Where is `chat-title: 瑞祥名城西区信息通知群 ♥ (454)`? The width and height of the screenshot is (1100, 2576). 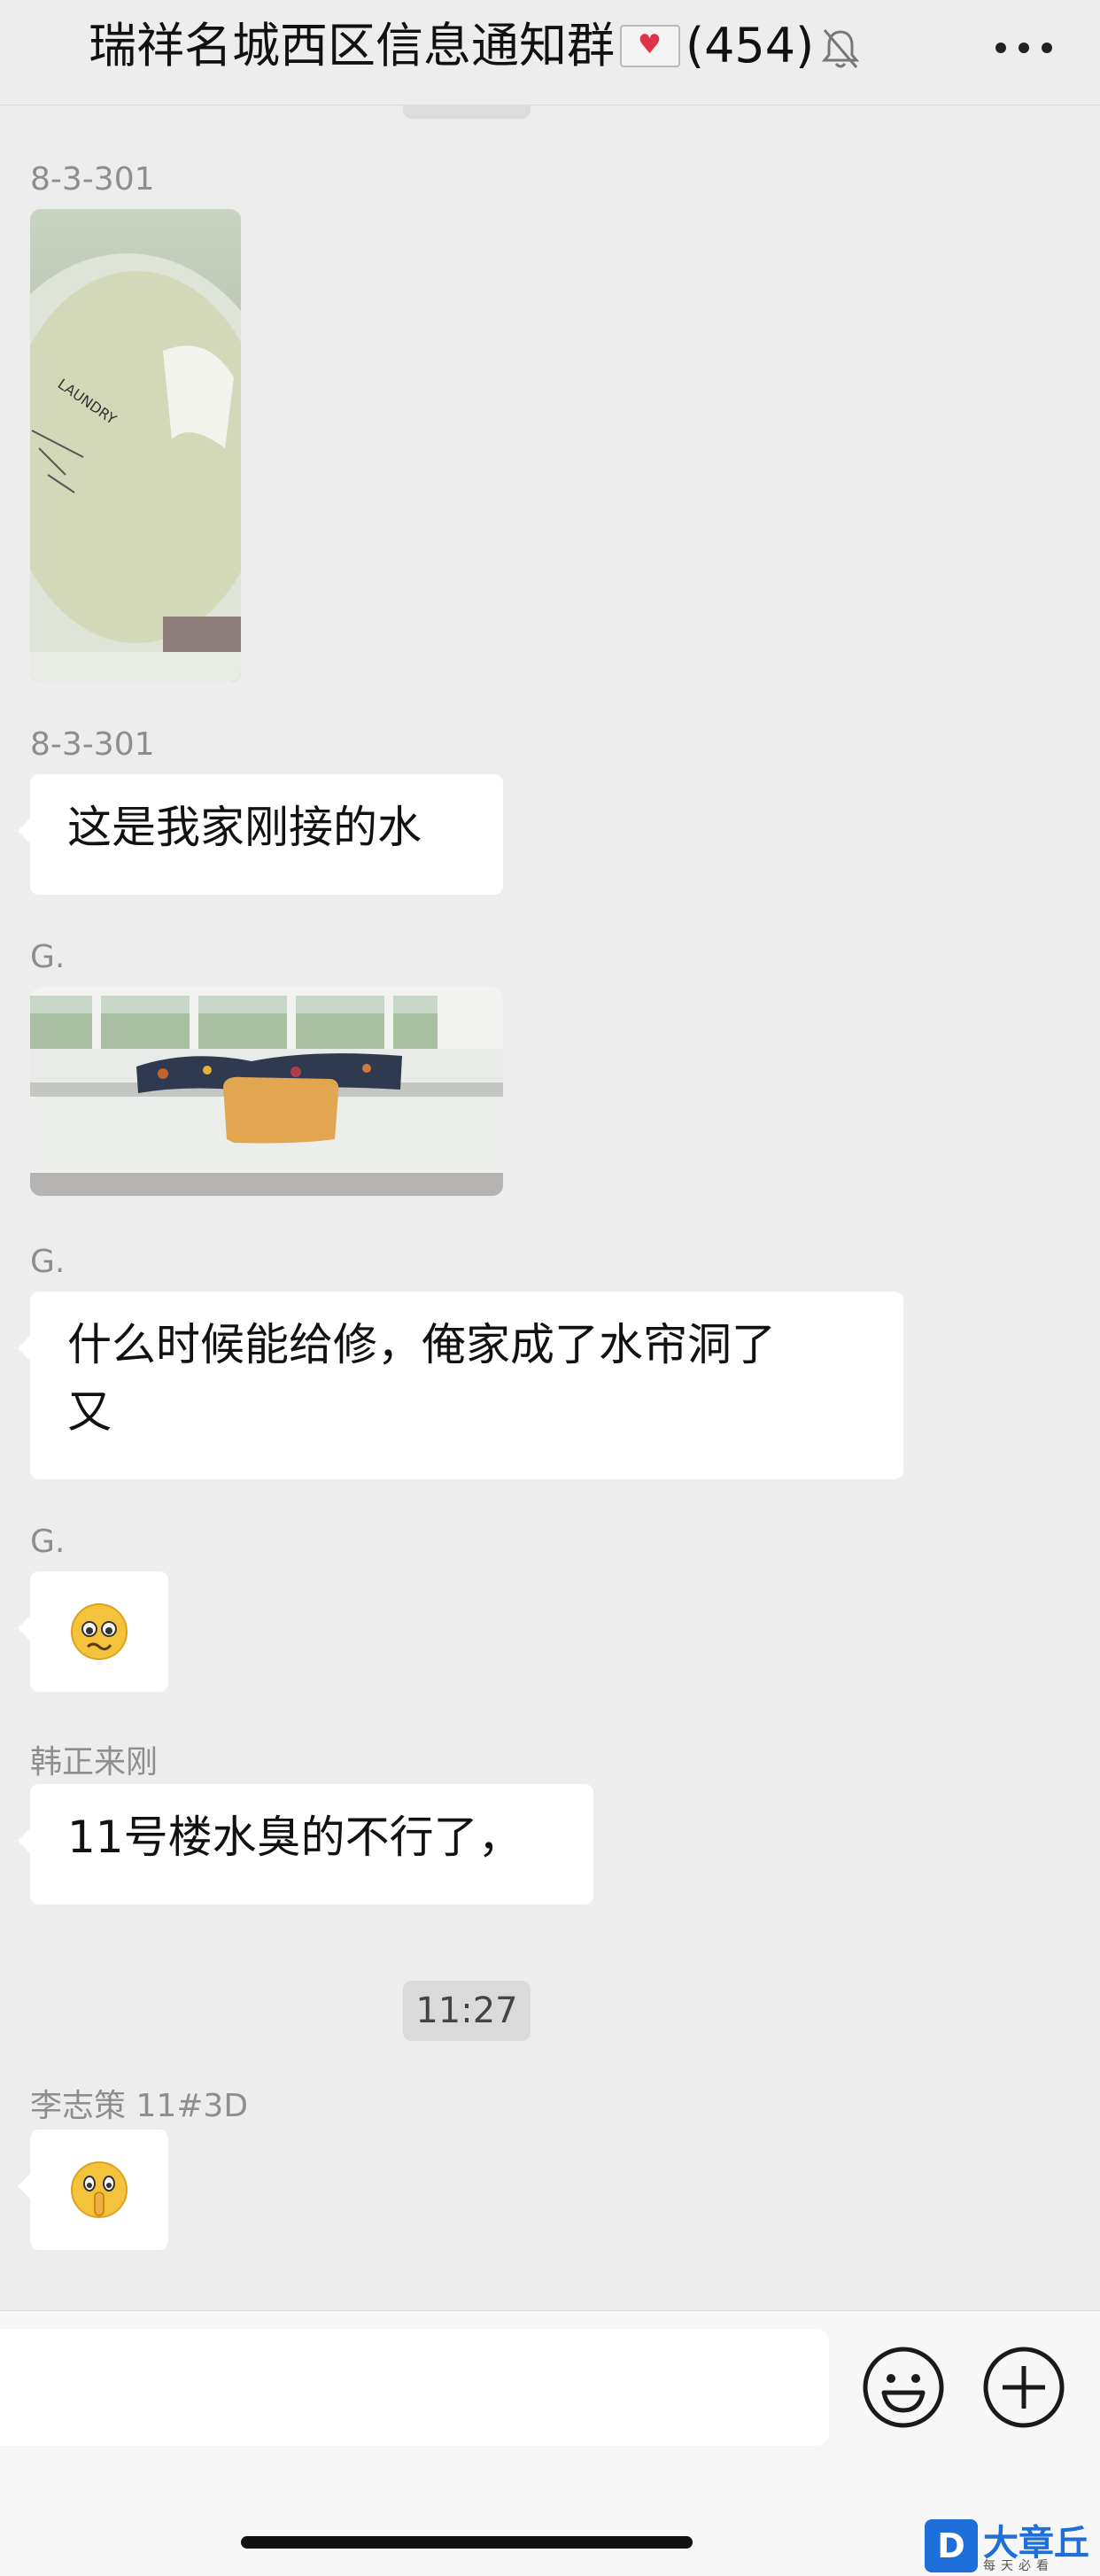 chat-title: 瑞祥名城西区信息通知群 ♥ (454) is located at coordinates (474, 43).